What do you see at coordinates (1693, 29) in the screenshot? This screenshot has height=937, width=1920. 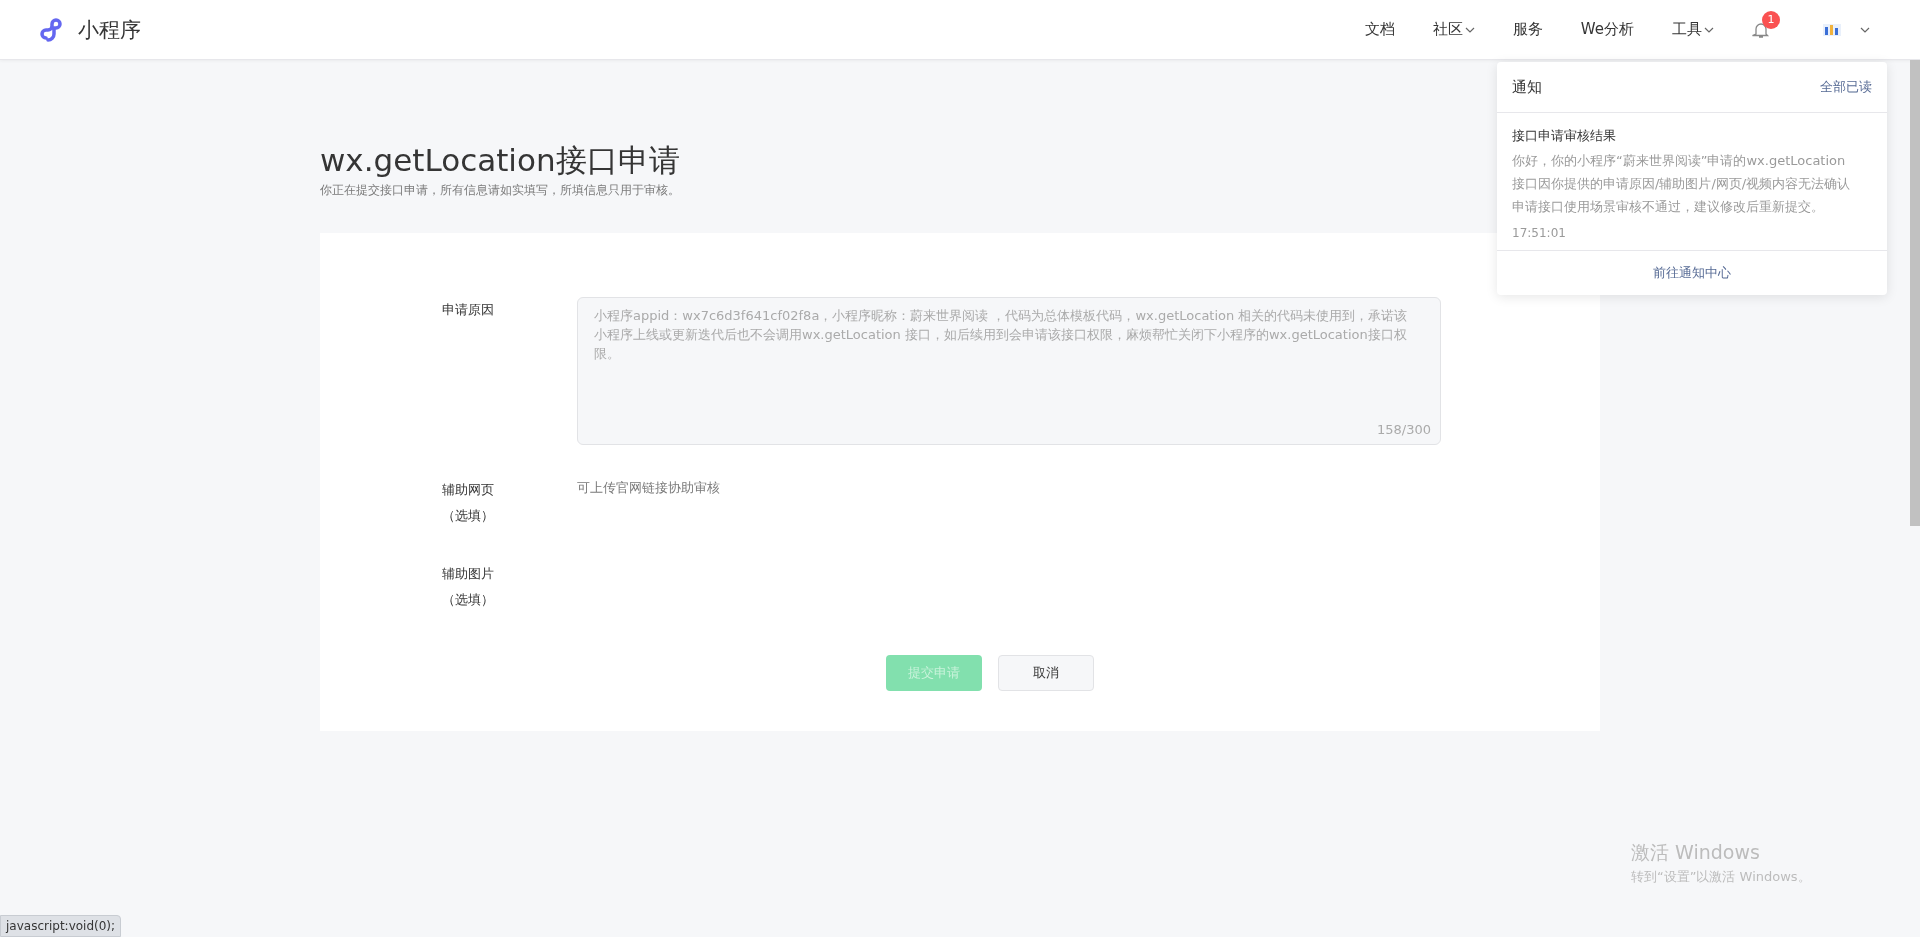 I see `nav-link: 工具` at bounding box center [1693, 29].